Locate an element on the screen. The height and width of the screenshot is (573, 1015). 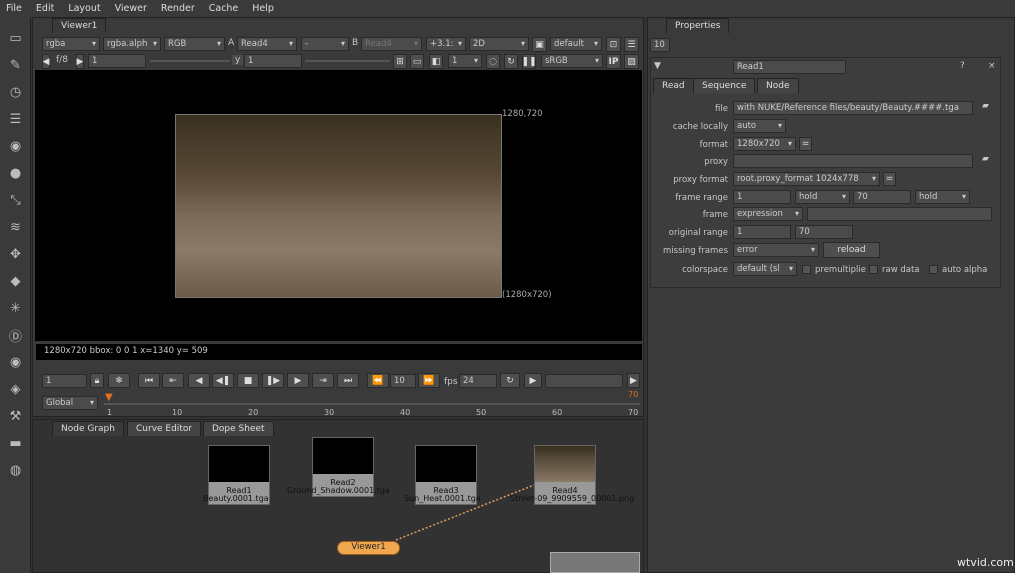
premultiplied-checkbox is located at coordinates (806, 269).